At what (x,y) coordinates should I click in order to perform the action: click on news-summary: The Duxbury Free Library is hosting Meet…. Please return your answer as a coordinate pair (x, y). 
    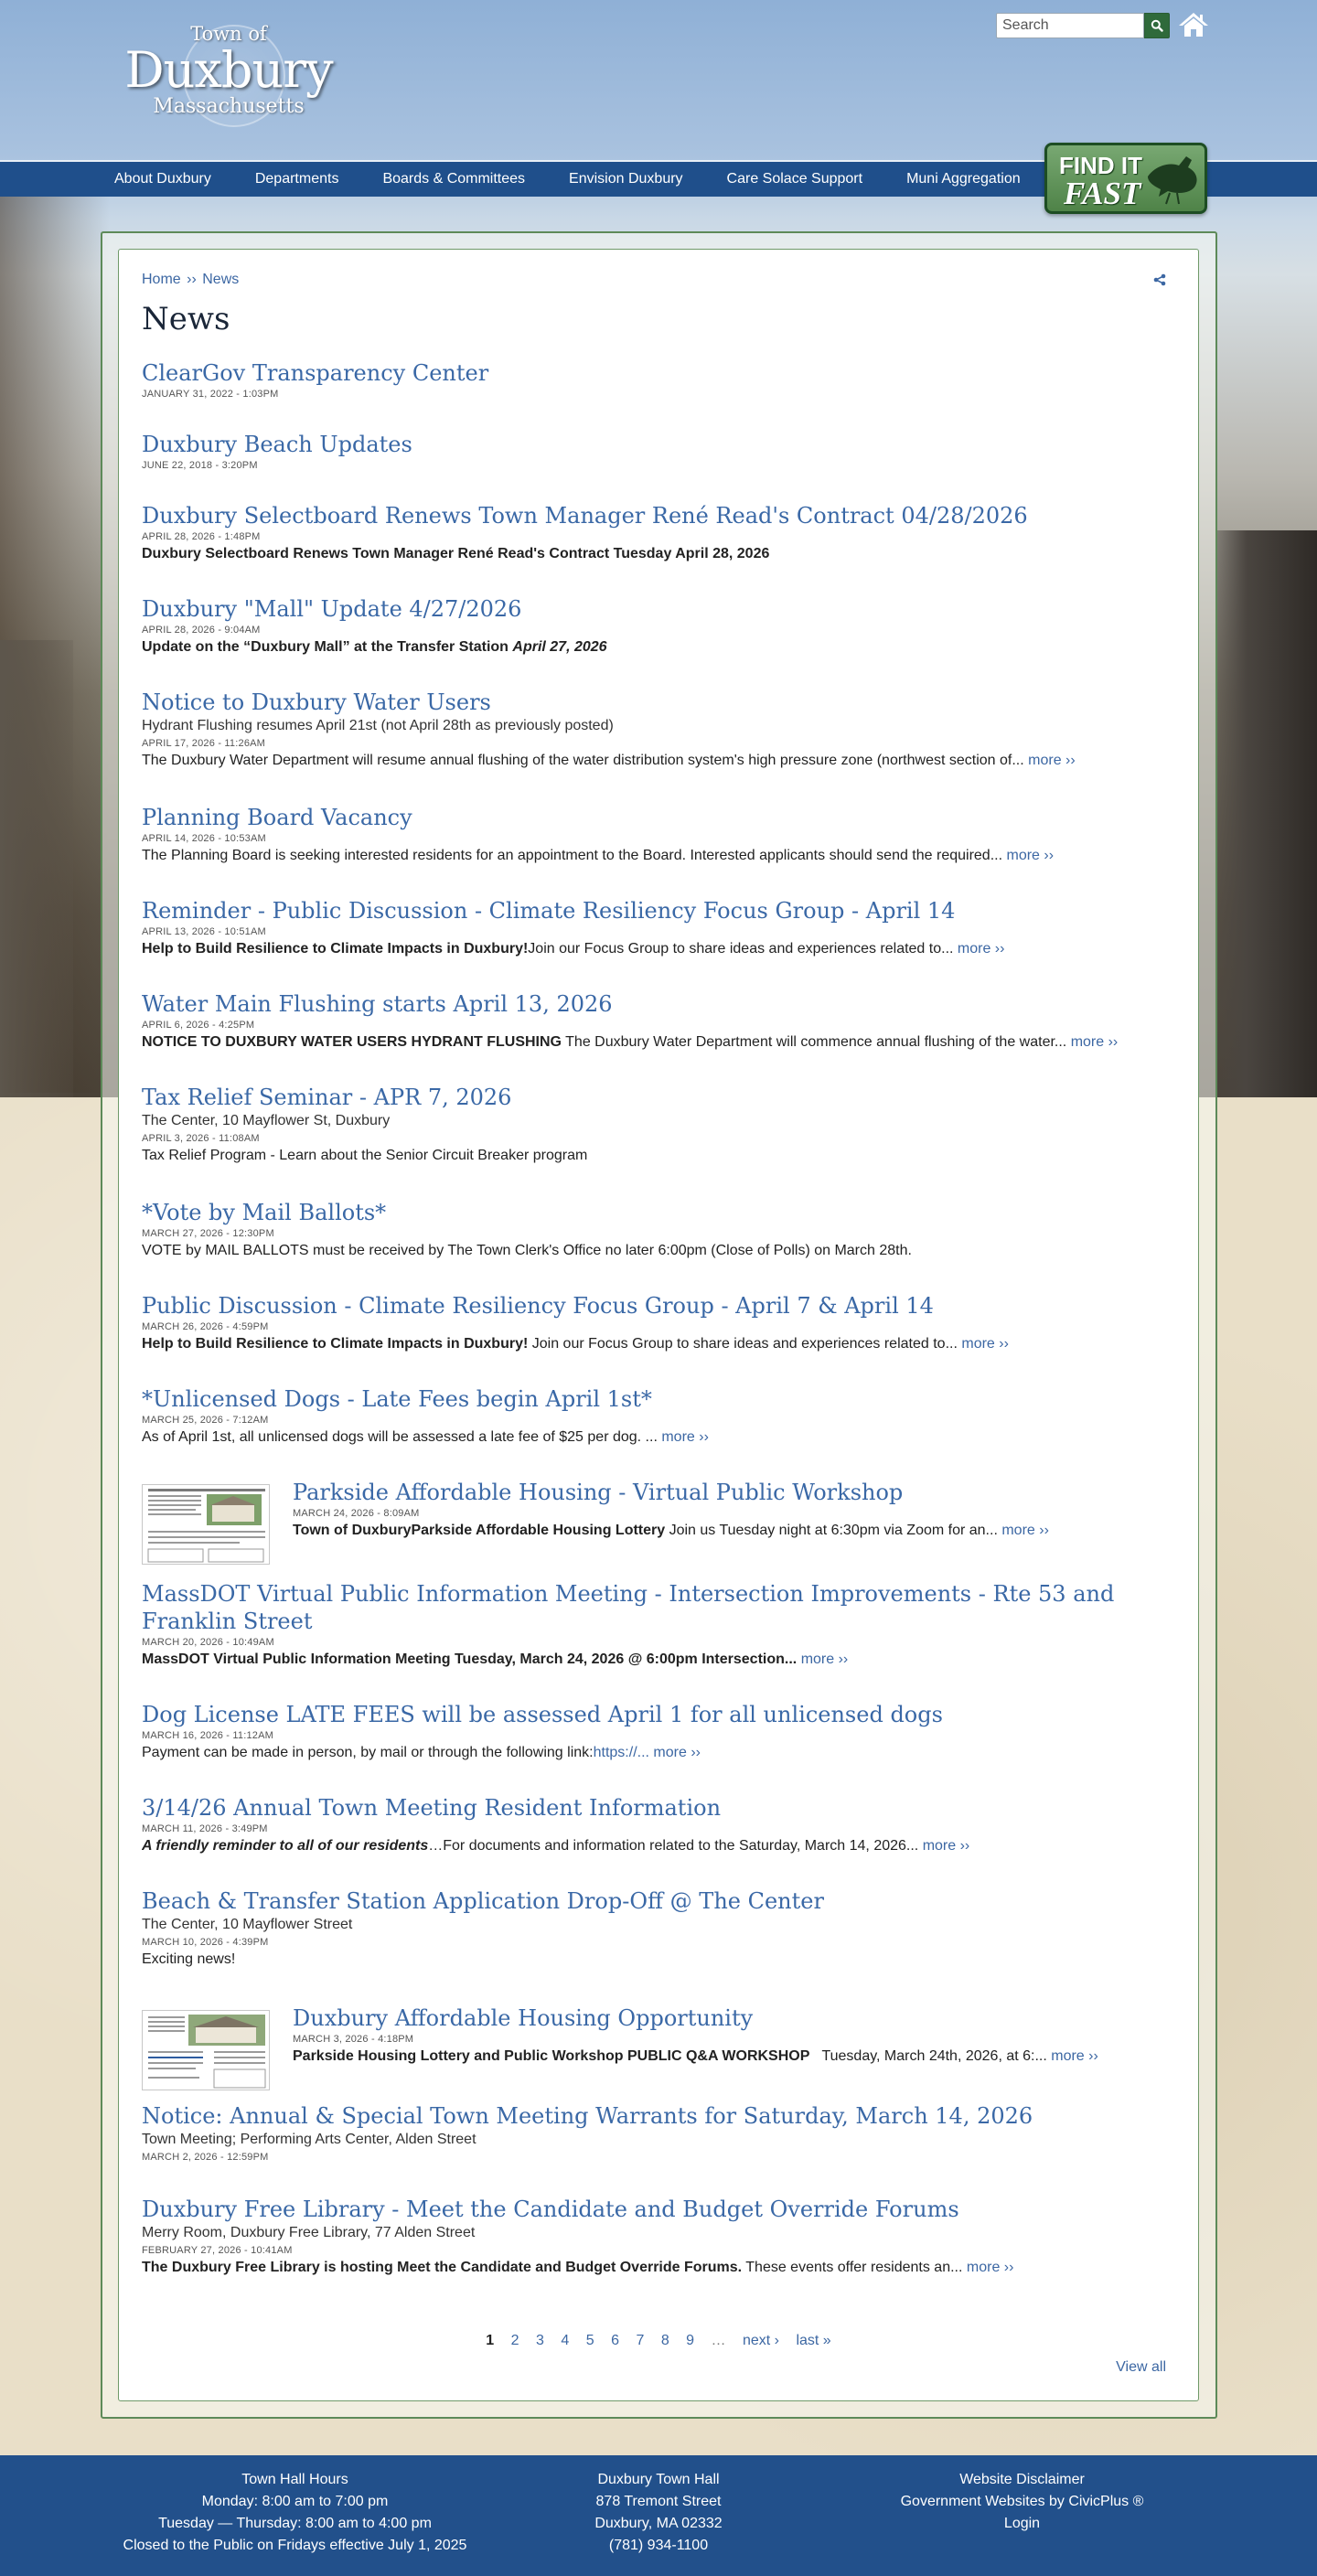
    Looking at the image, I should click on (658, 2268).